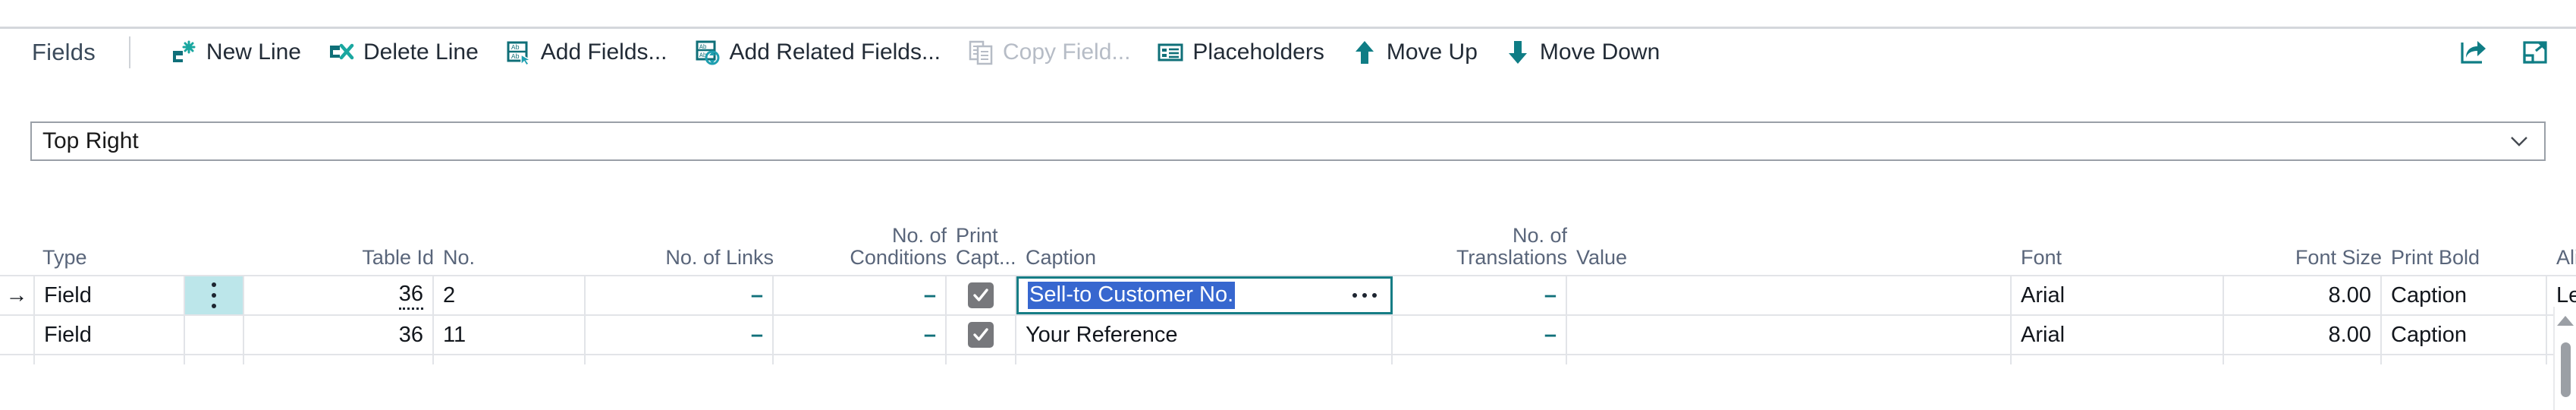  I want to click on cell-no-of-conditions-partial, so click(860, 359).